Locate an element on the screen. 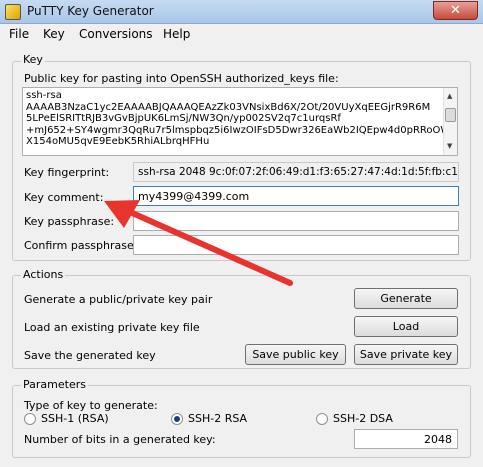  arrow-shaft is located at coordinates (210, 247).